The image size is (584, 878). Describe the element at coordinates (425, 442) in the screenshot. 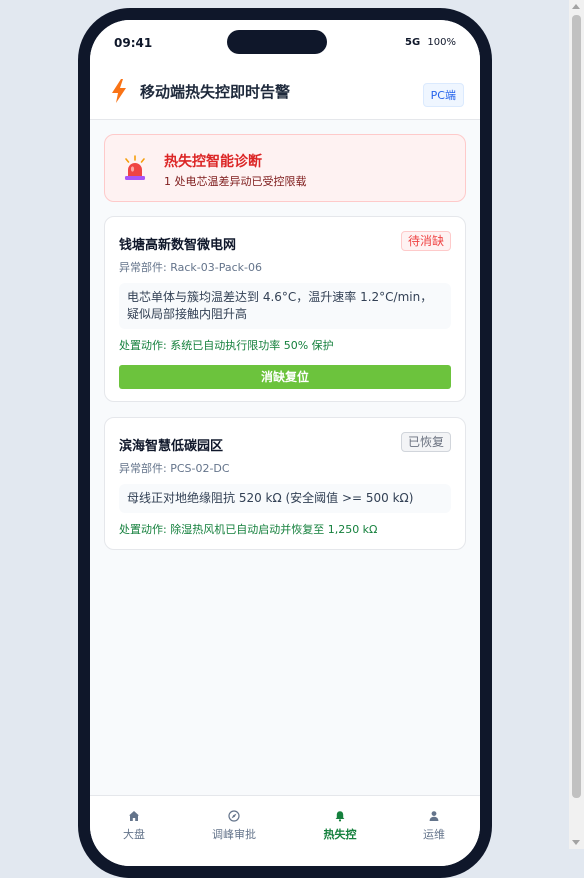

I see `status-badge: 已恢复` at that location.